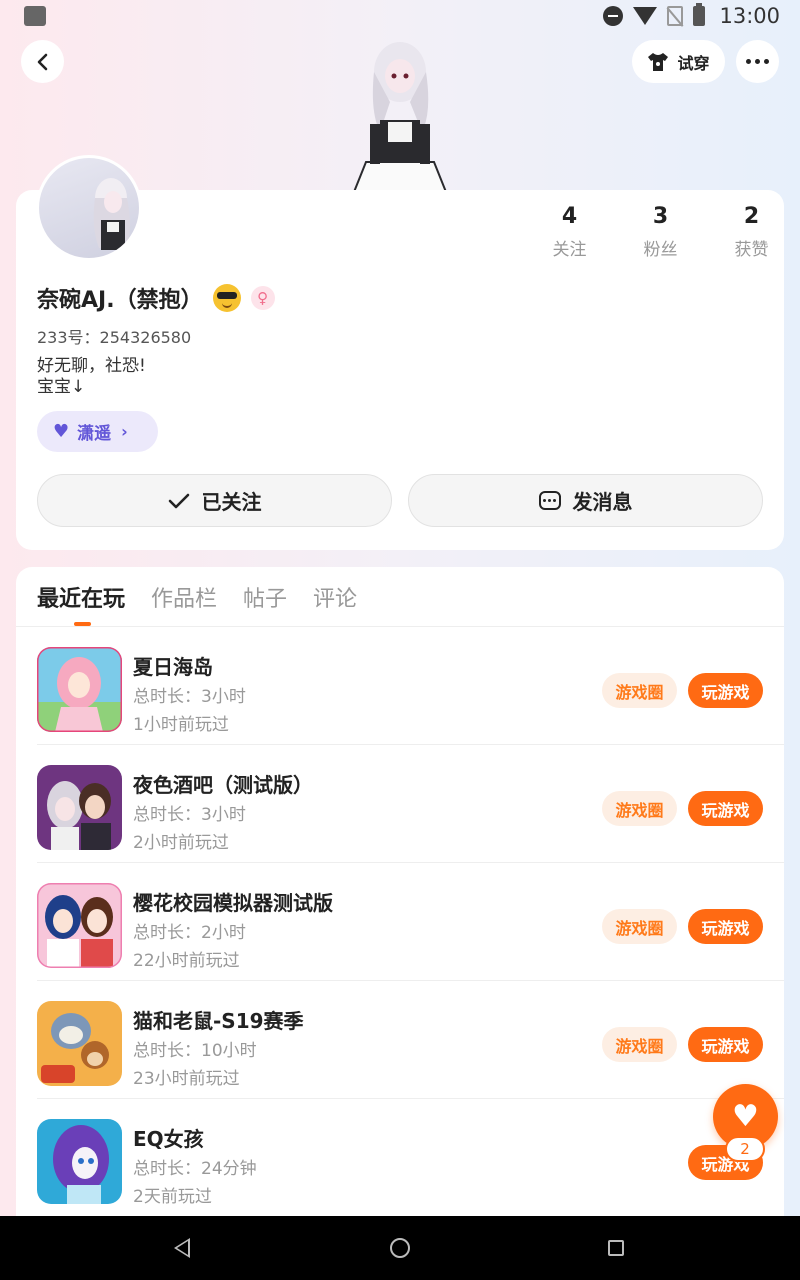 This screenshot has height=1280, width=800. Describe the element at coordinates (602, 502) in the screenshot. I see `send-message-label: 发消息` at that location.